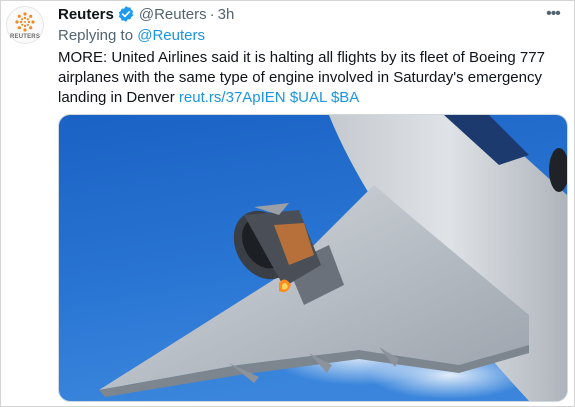 The height and width of the screenshot is (407, 575). Describe the element at coordinates (226, 14) in the screenshot. I see `timestamp: 3h` at that location.